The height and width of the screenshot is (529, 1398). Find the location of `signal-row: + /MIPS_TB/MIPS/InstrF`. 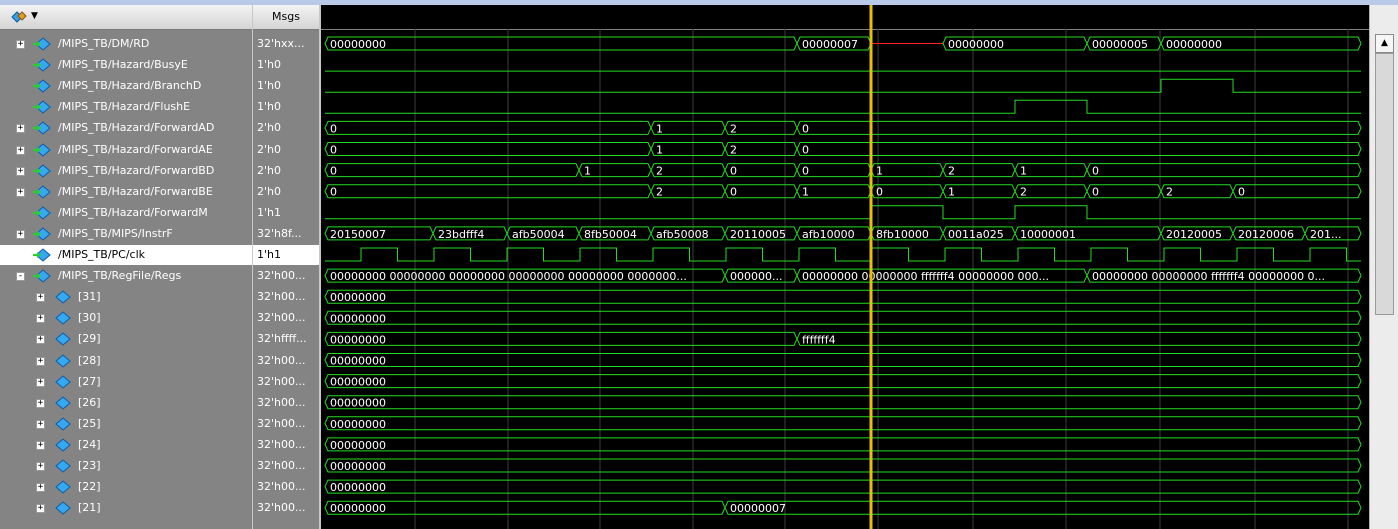

signal-row: + /MIPS_TB/MIPS/InstrF is located at coordinates (126, 234).